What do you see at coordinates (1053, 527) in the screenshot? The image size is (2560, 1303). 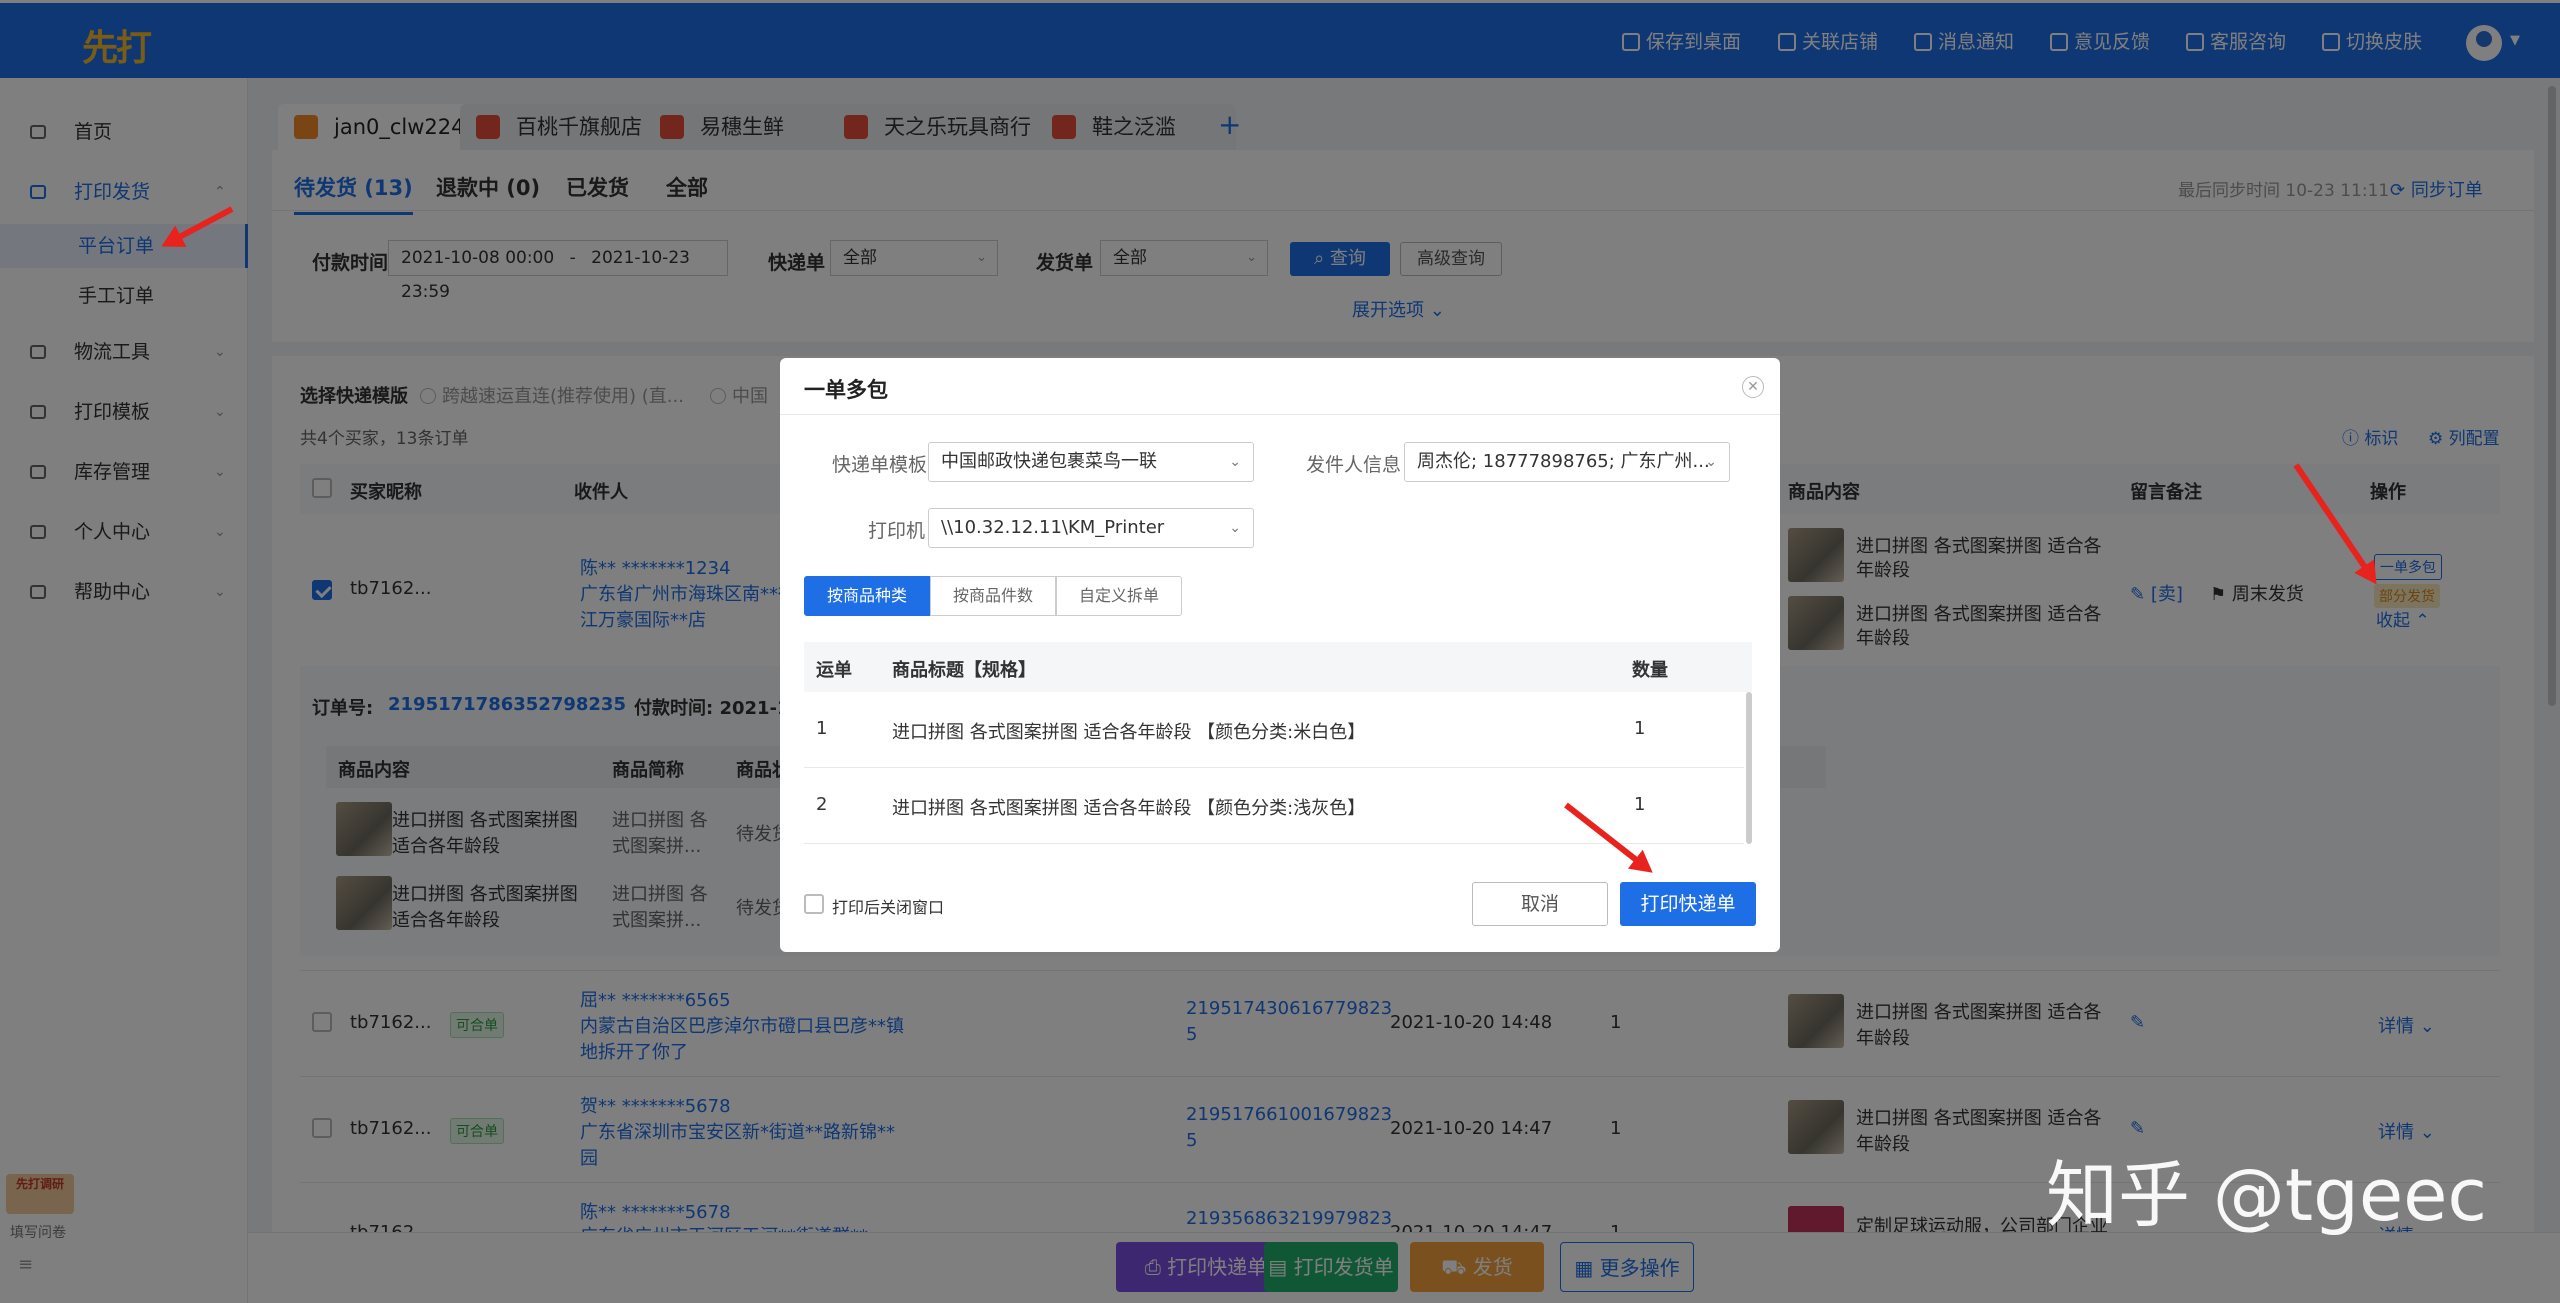 I see `printer-select-value: \\10.32.12.11\KM_Printer` at bounding box center [1053, 527].